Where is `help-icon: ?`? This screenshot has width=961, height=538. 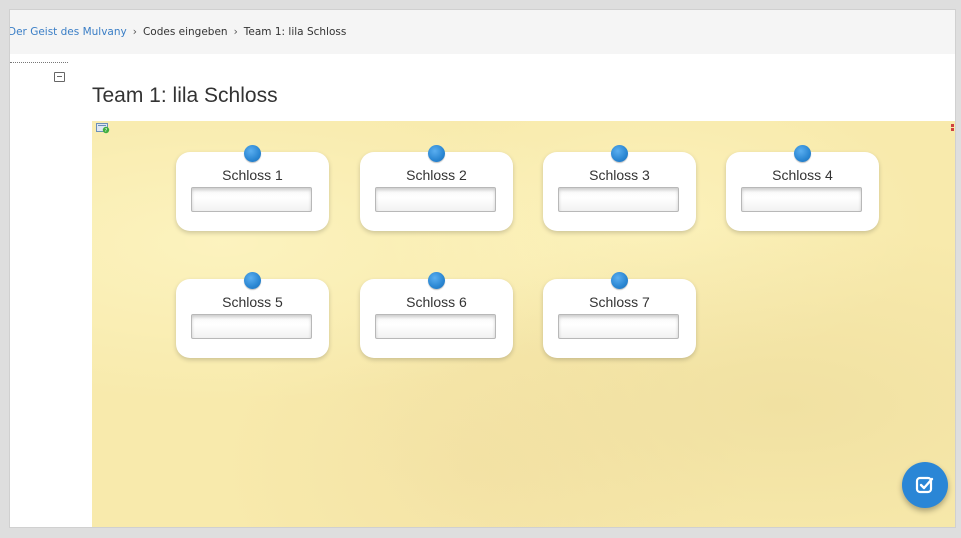
help-icon: ? is located at coordinates (103, 128).